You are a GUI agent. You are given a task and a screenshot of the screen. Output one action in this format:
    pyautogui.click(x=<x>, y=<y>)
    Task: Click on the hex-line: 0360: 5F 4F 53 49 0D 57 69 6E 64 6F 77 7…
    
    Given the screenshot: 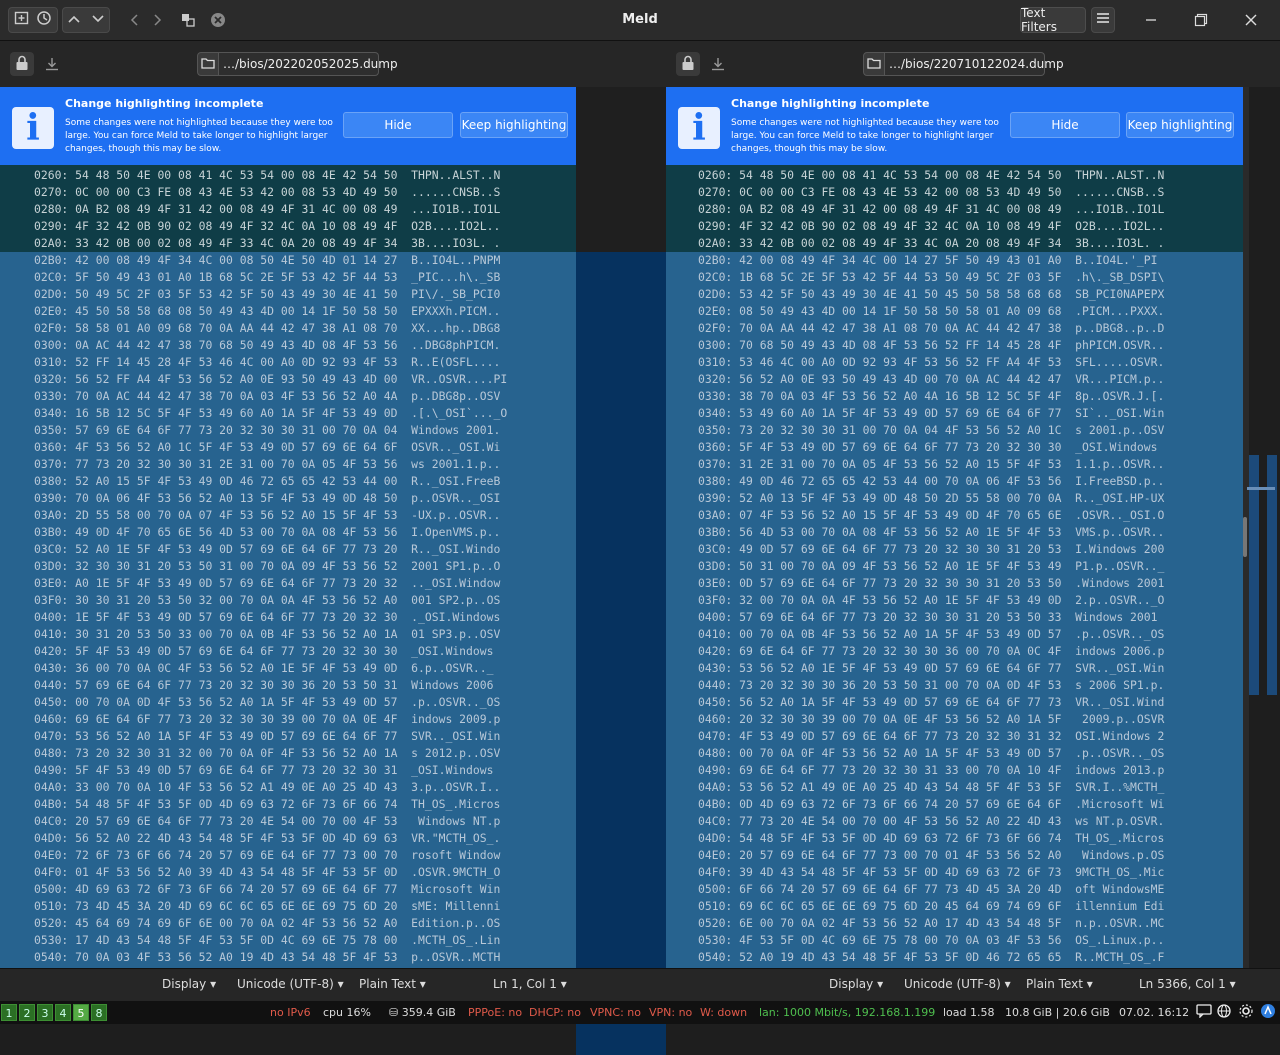 What is the action you would take?
    pyautogui.click(x=931, y=447)
    